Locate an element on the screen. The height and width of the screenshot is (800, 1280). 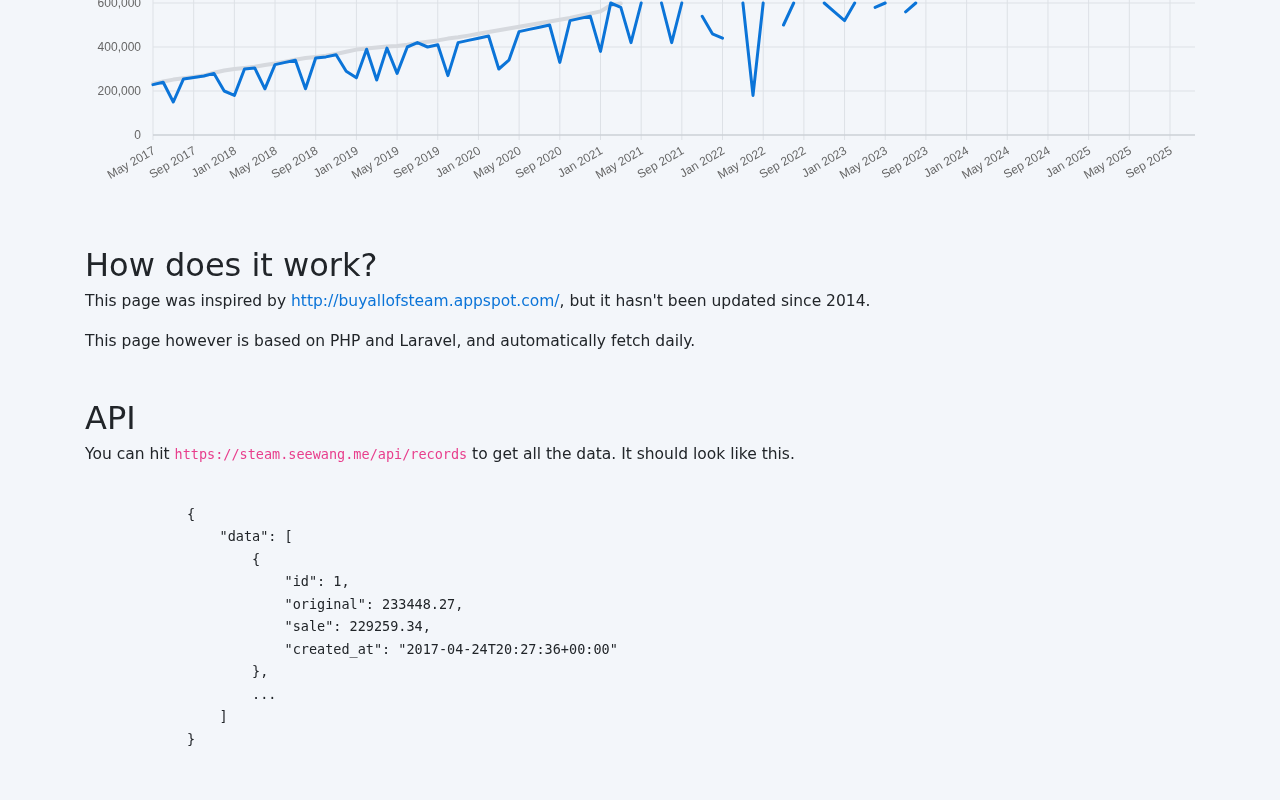
paragraph: You can hit https://steam.seewang.me/api/records to get all the data. It should look like this. is located at coordinates (440, 455).